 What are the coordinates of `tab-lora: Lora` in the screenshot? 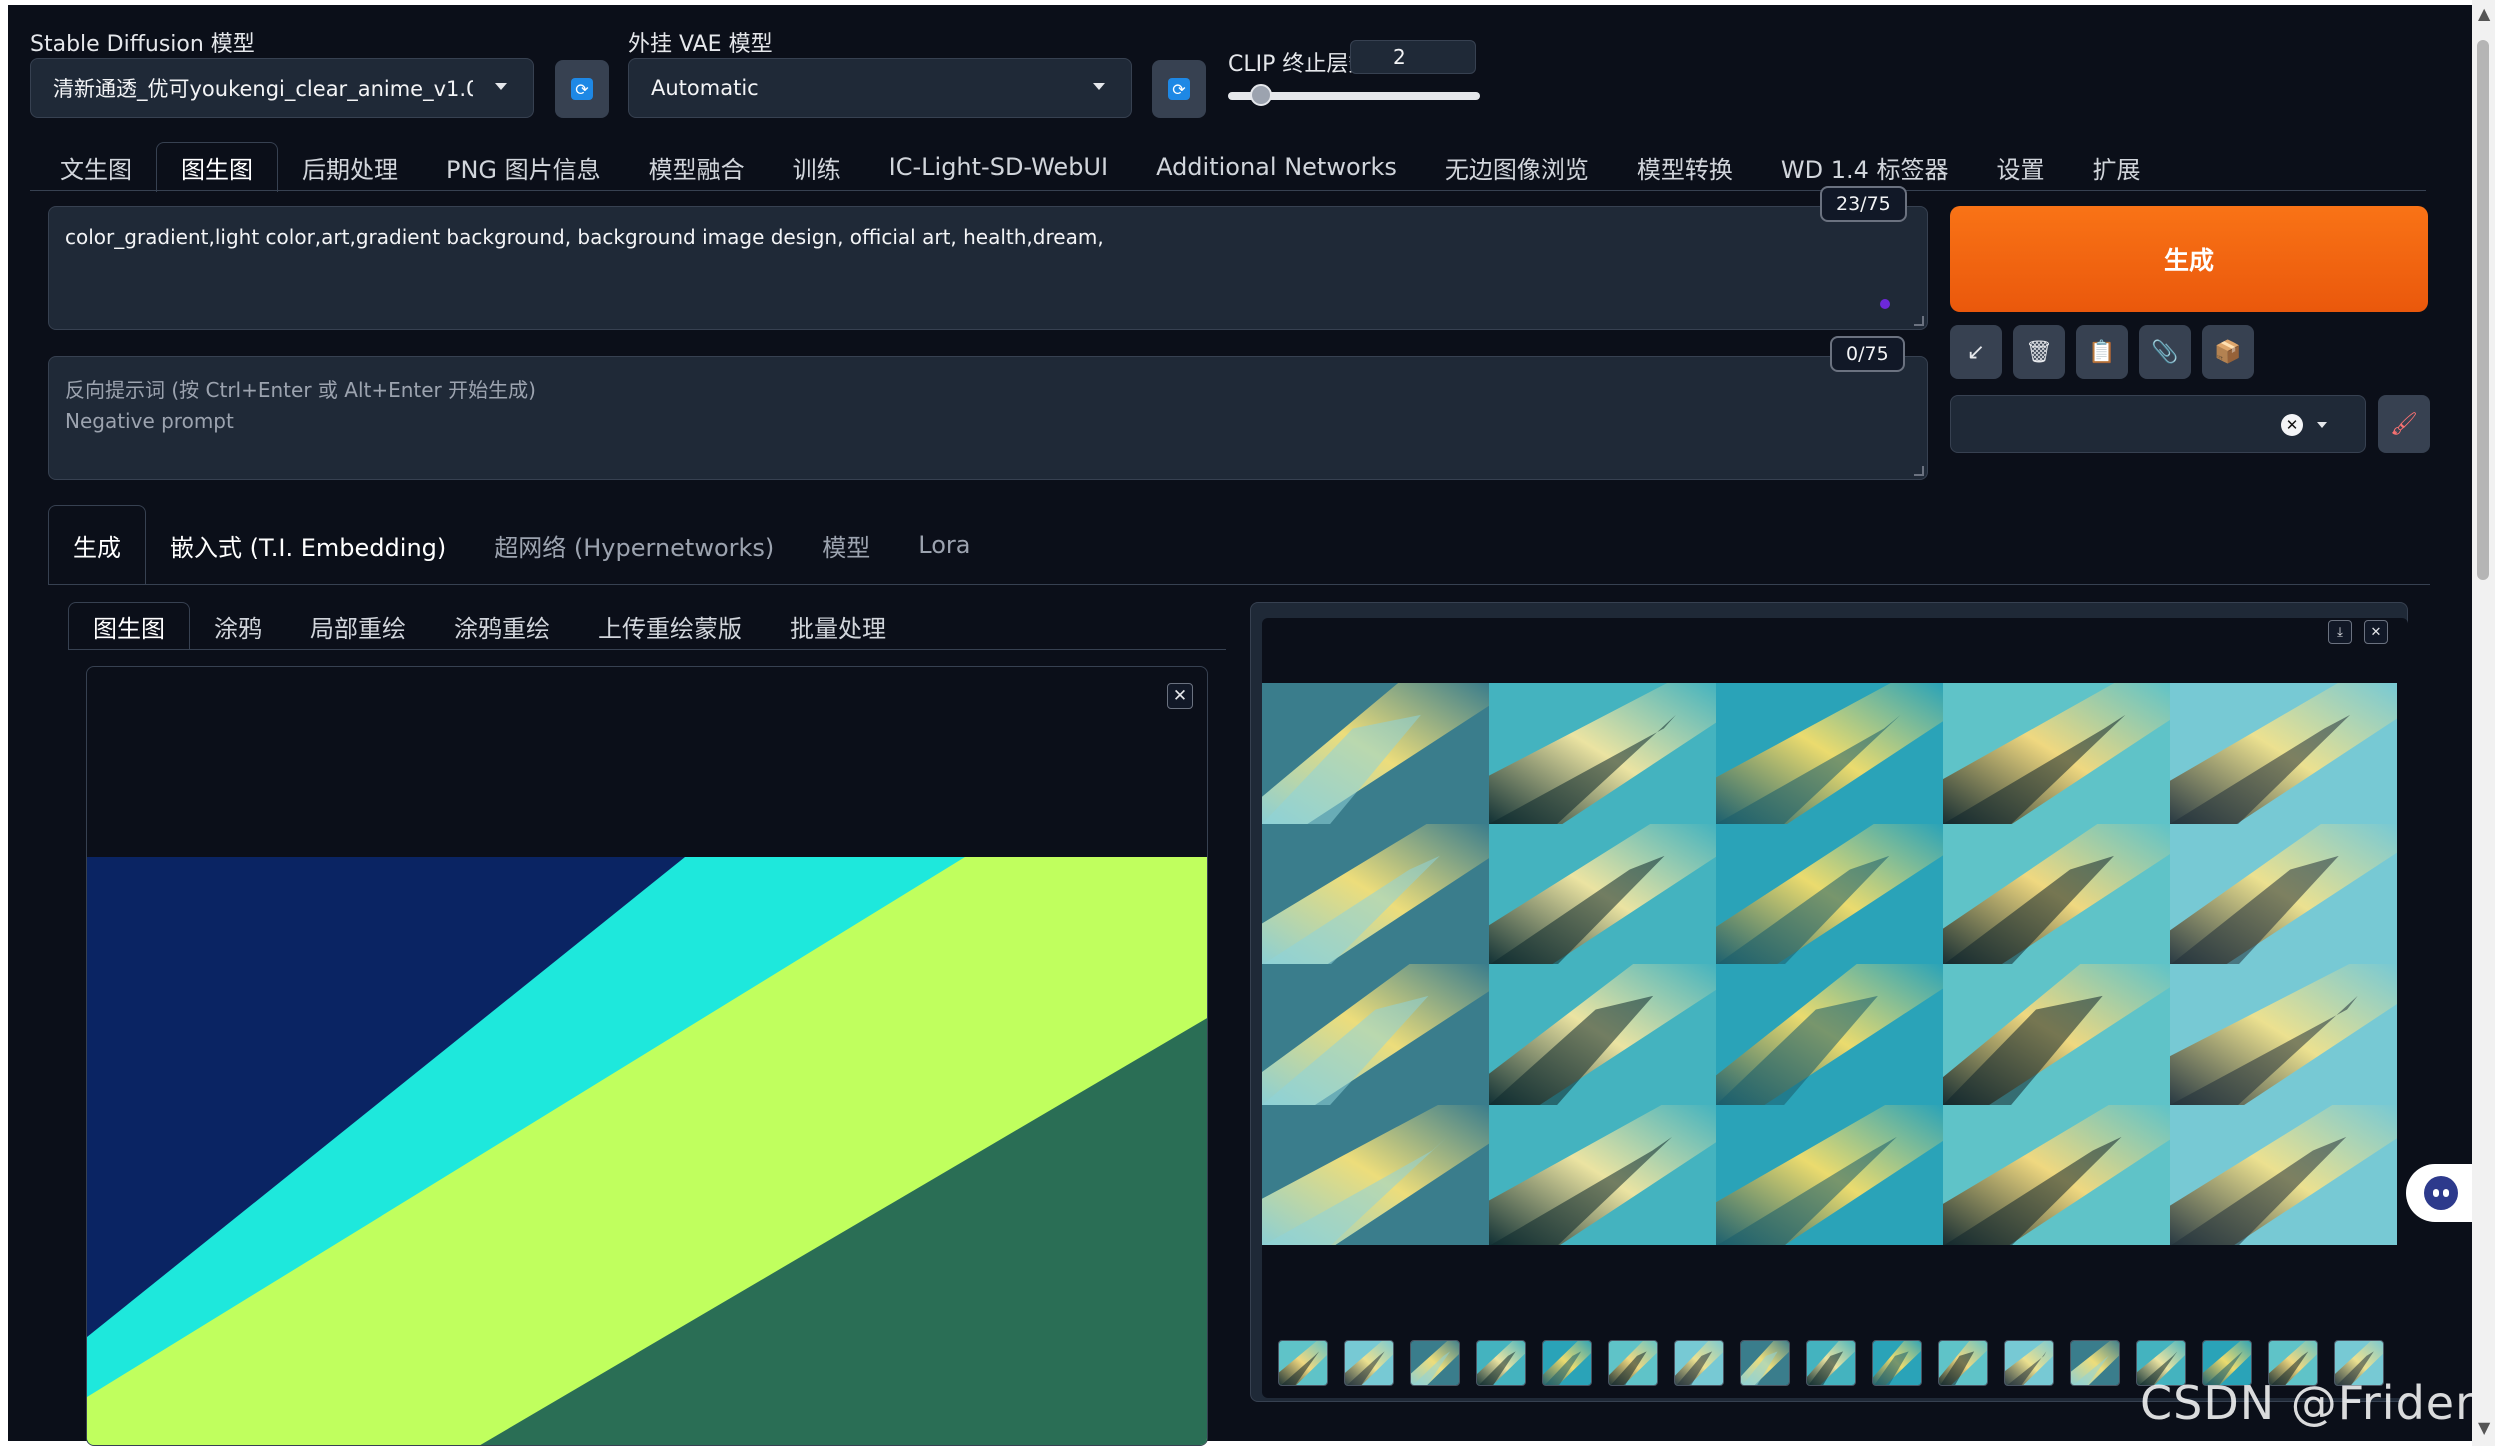 It's located at (944, 545).